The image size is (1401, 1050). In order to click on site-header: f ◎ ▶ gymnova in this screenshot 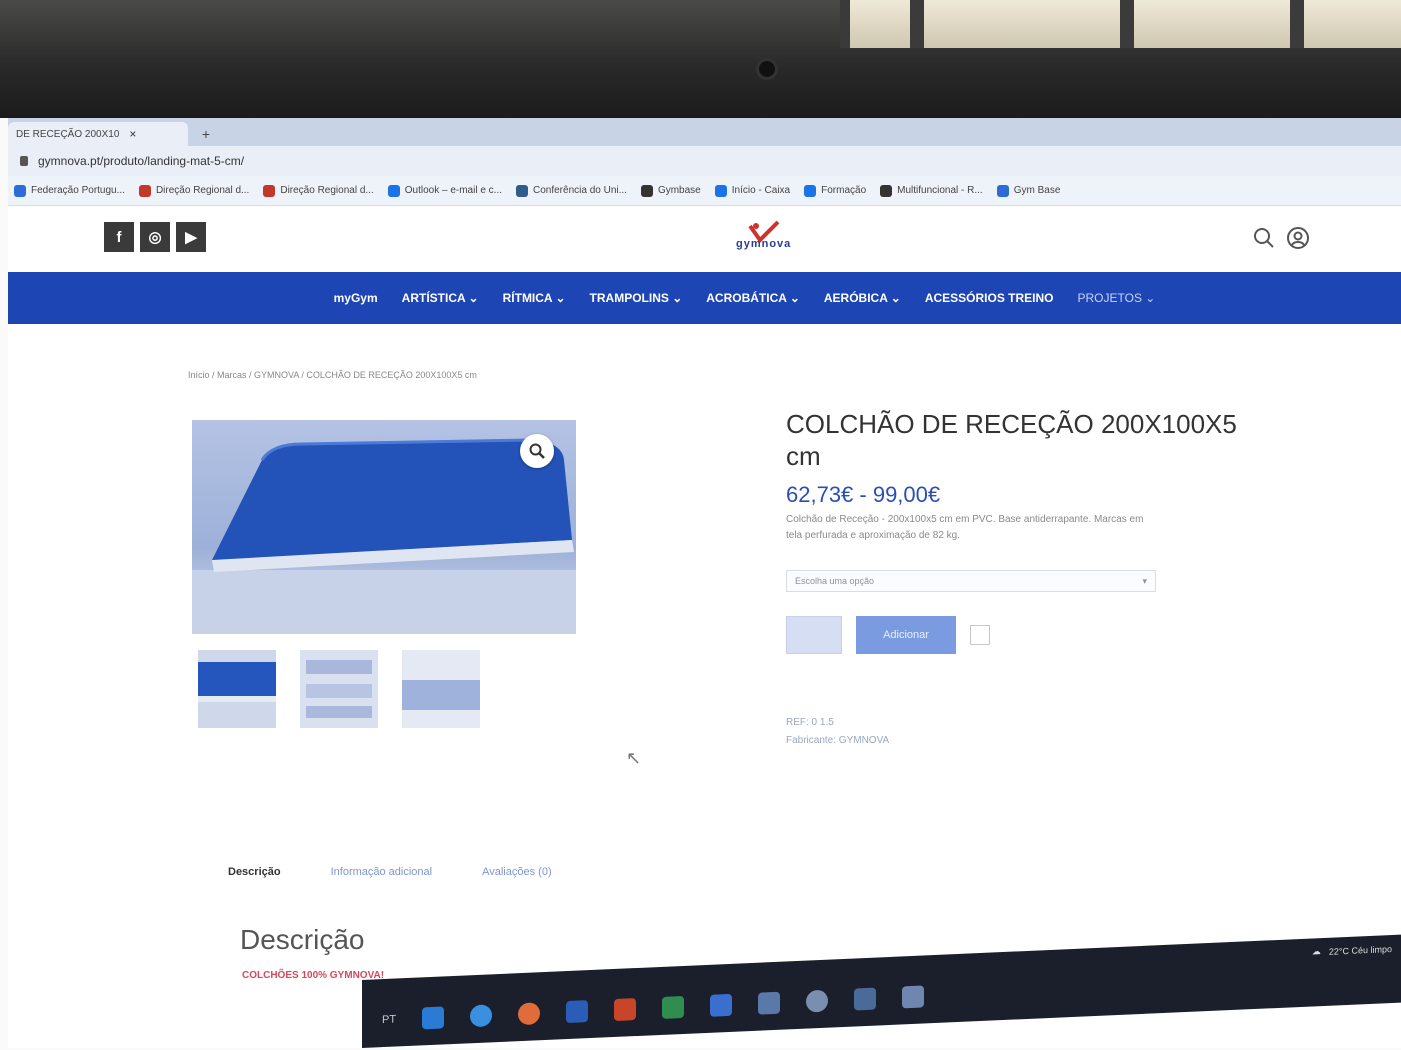, I will do `click(704, 239)`.